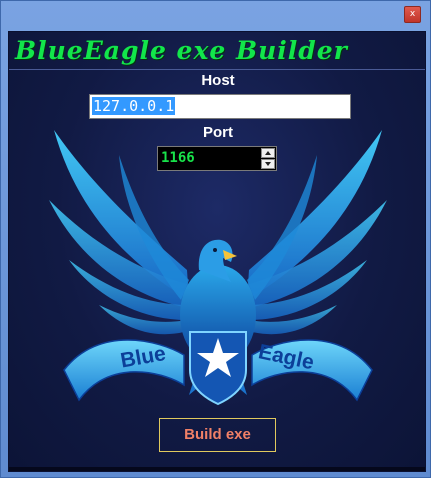 This screenshot has width=431, height=478. Describe the element at coordinates (217, 469) in the screenshot. I see `panel-bottom-border` at that location.